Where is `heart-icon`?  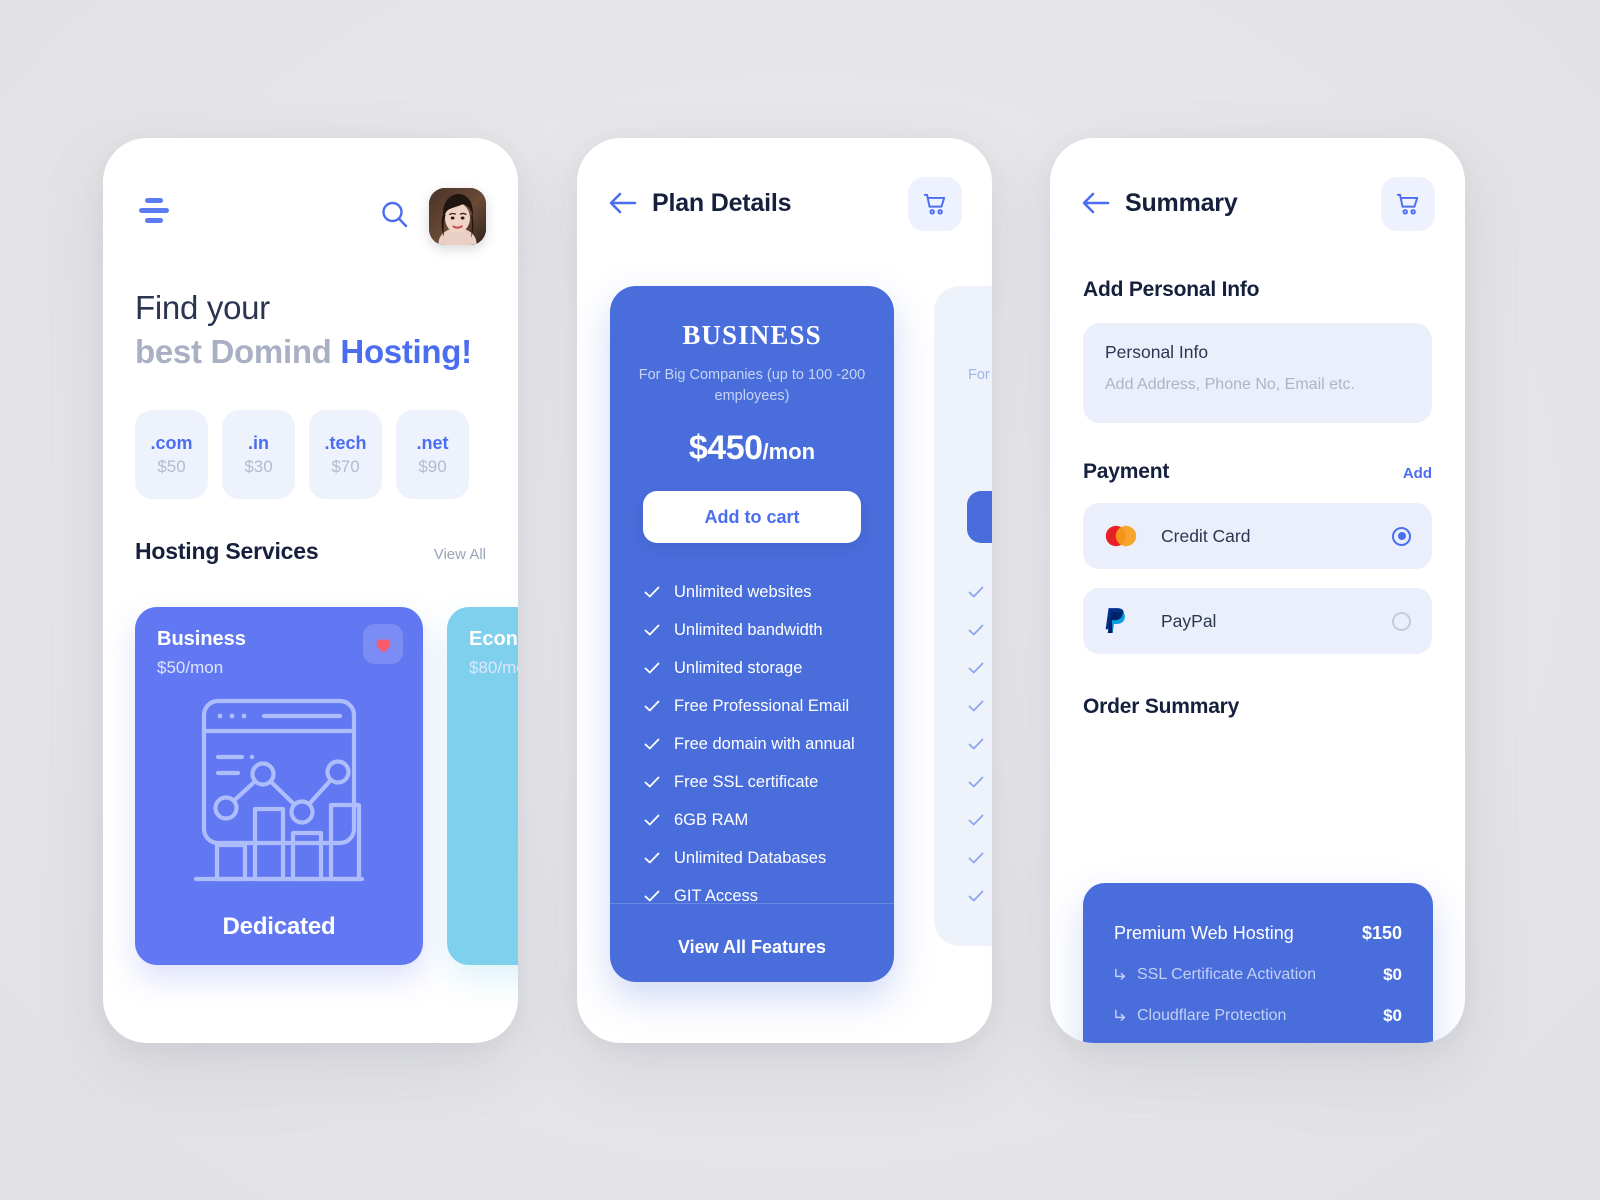 heart-icon is located at coordinates (383, 645).